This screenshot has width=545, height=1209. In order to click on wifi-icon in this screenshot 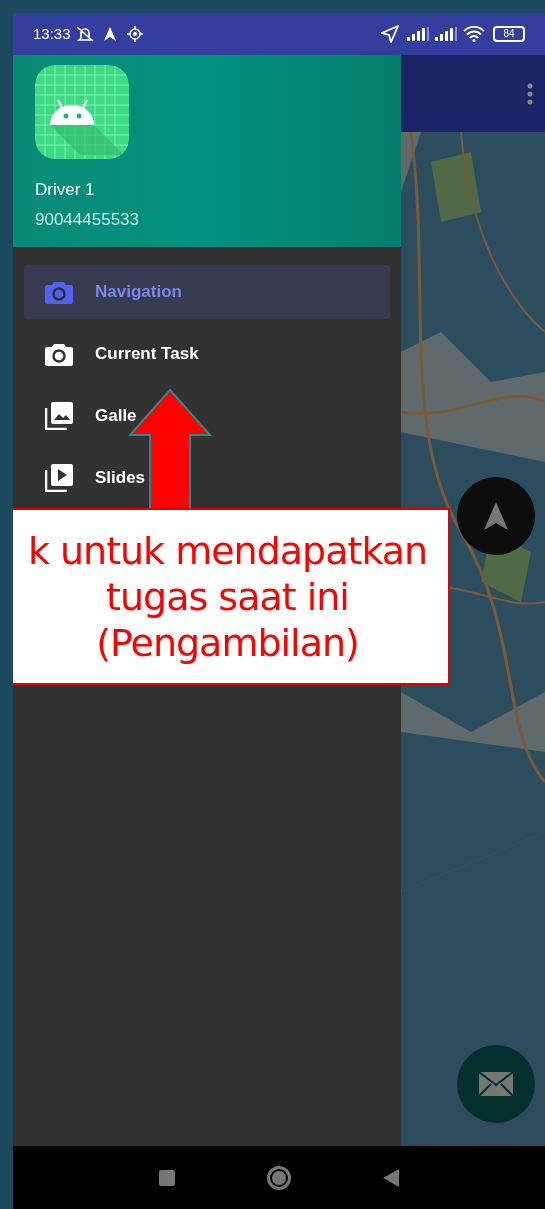, I will do `click(474, 34)`.